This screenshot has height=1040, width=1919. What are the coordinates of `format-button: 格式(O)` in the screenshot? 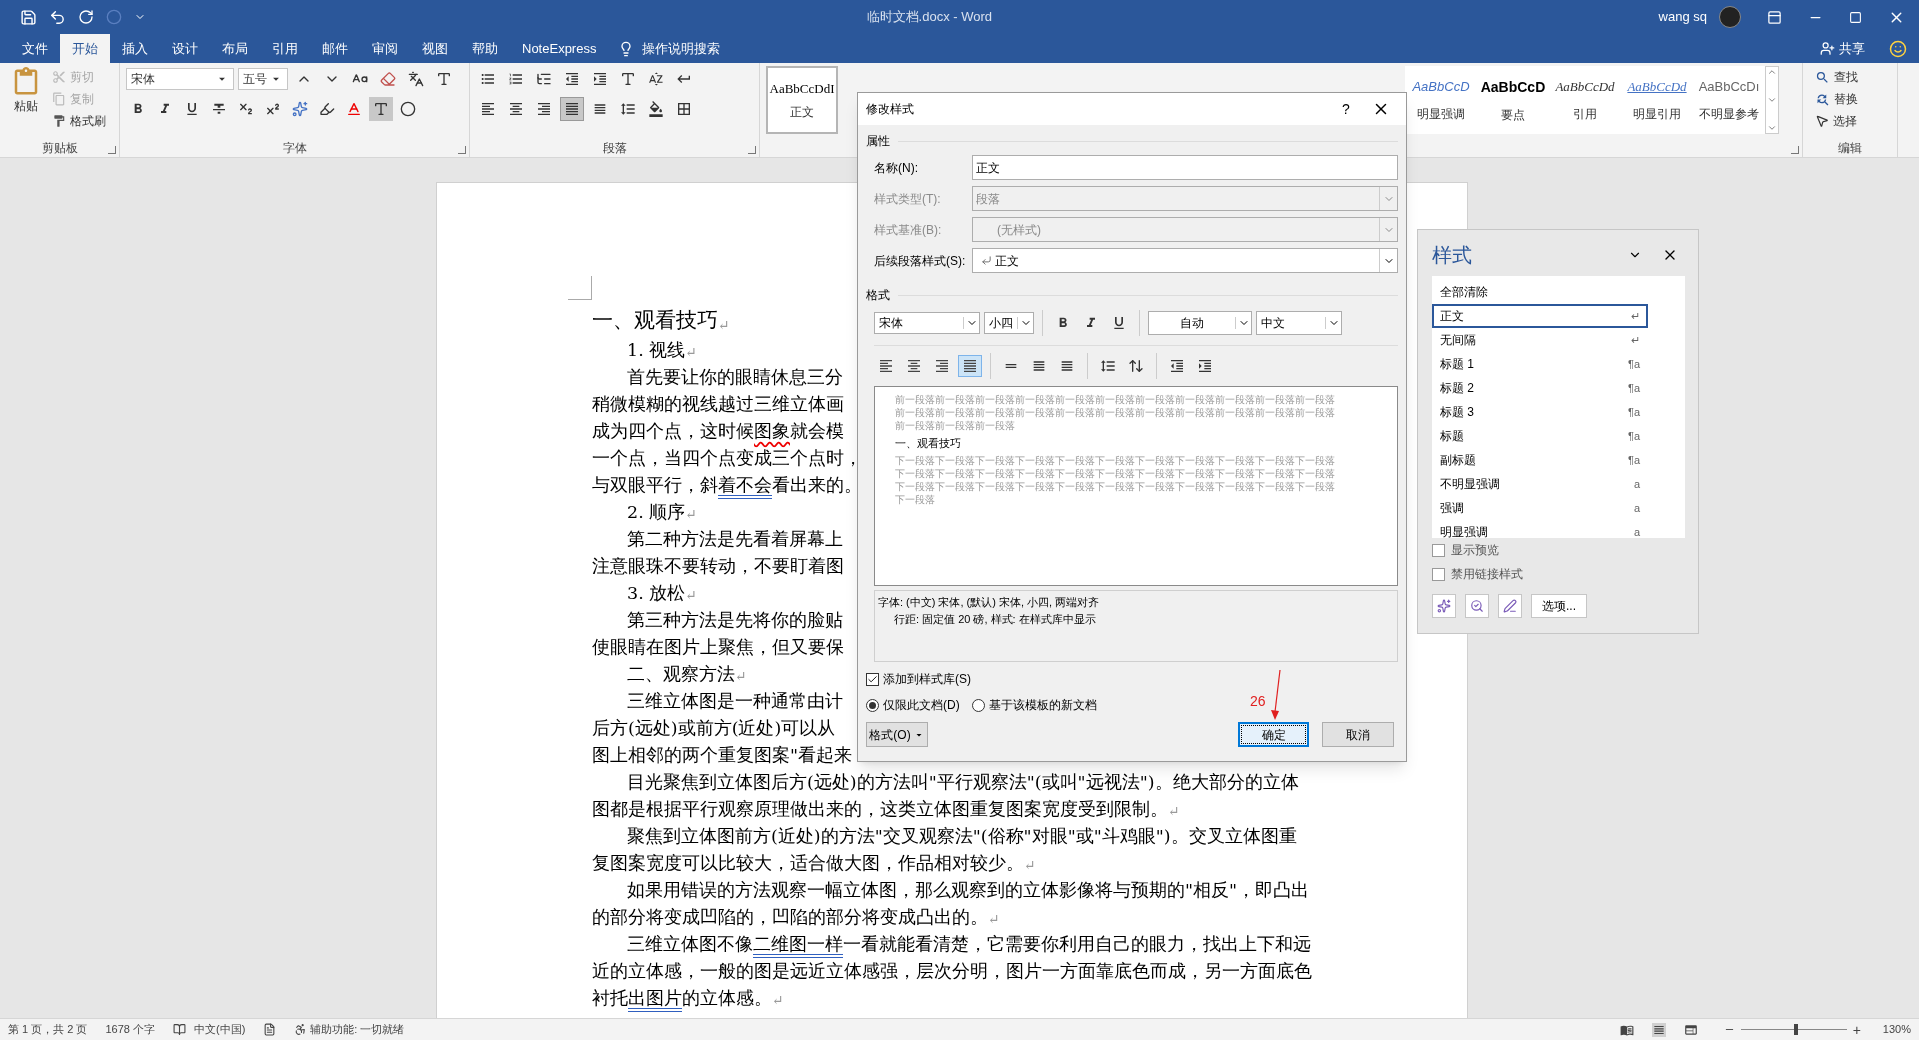 It's located at (897, 734).